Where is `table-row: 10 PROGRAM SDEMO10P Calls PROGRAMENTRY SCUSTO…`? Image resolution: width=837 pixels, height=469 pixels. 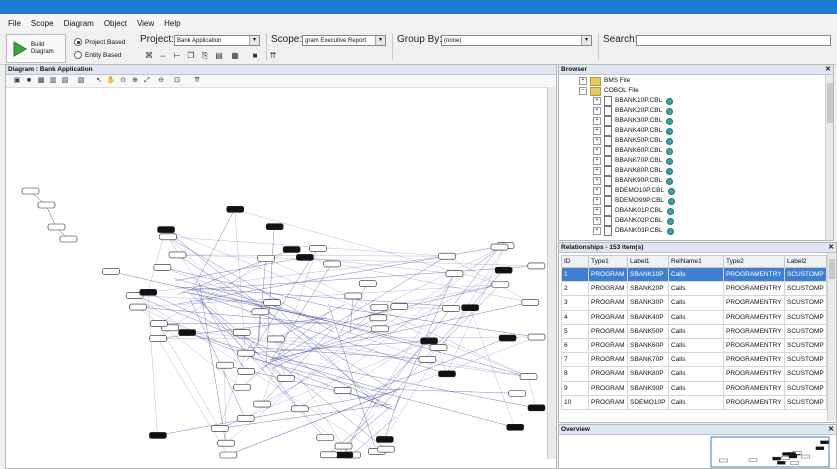
table-row: 10 PROGRAM SDEMO10P Calls PROGRAMENTRY SCUSTO… is located at coordinates (694, 402).